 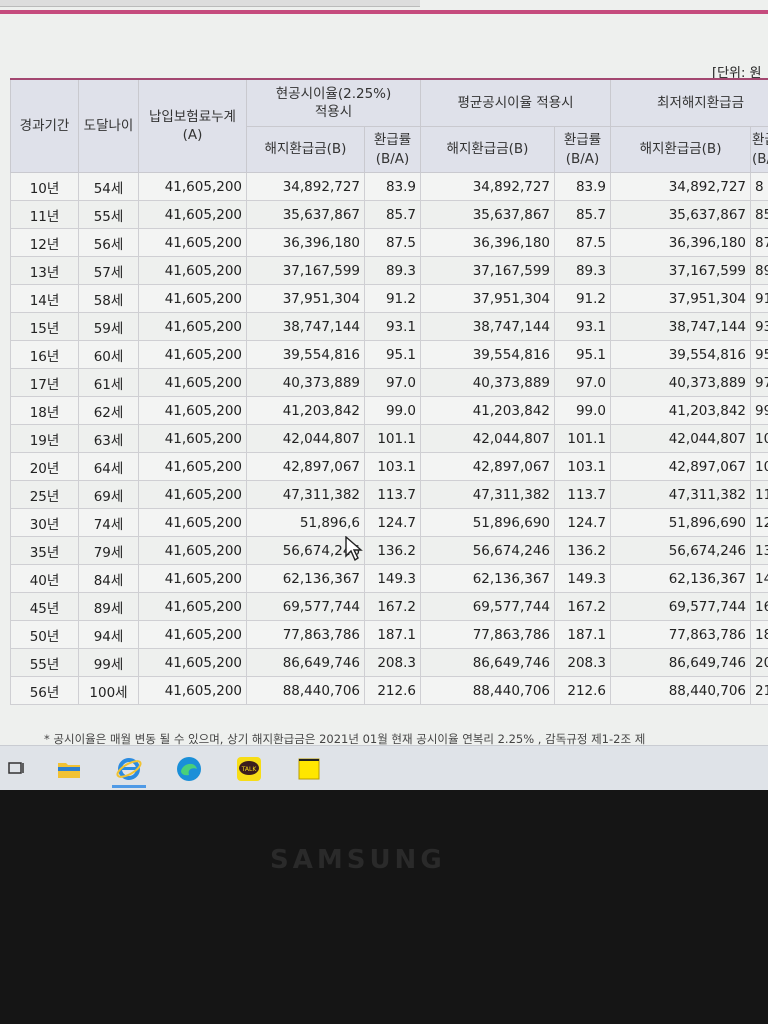 What do you see at coordinates (305, 690) in the screenshot?
I see `current-refund-cell: 88,440,706` at bounding box center [305, 690].